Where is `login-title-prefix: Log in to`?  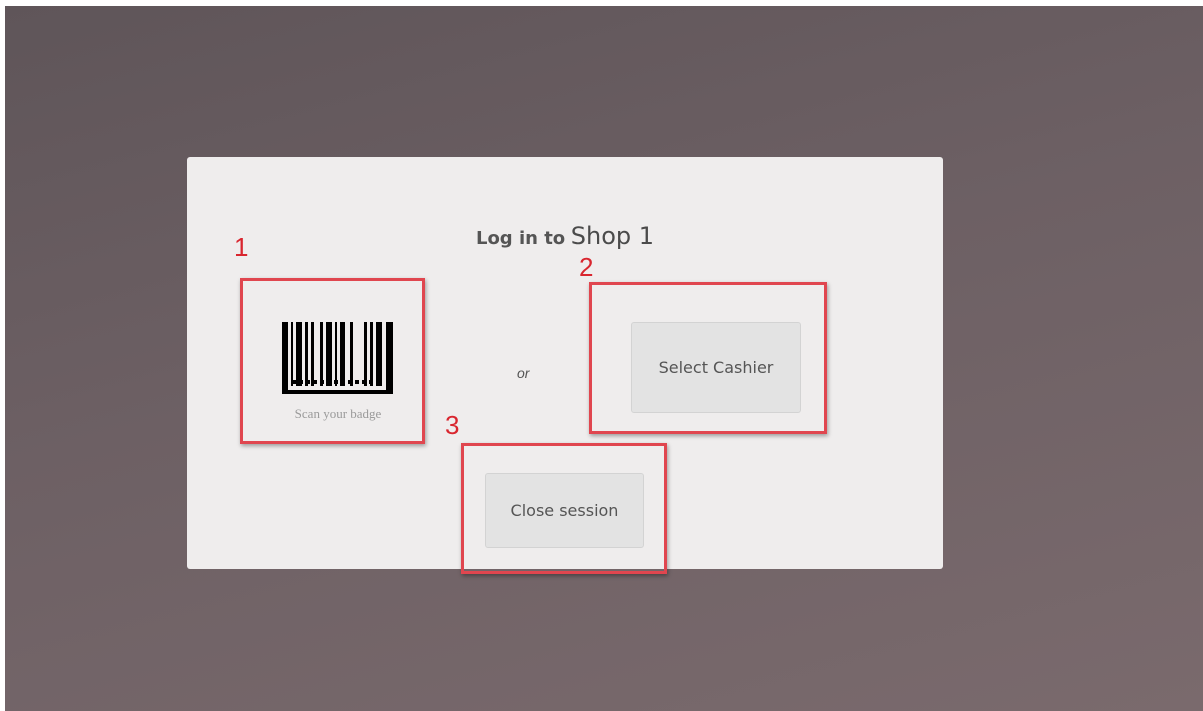
login-title-prefix: Log in to is located at coordinates (520, 238).